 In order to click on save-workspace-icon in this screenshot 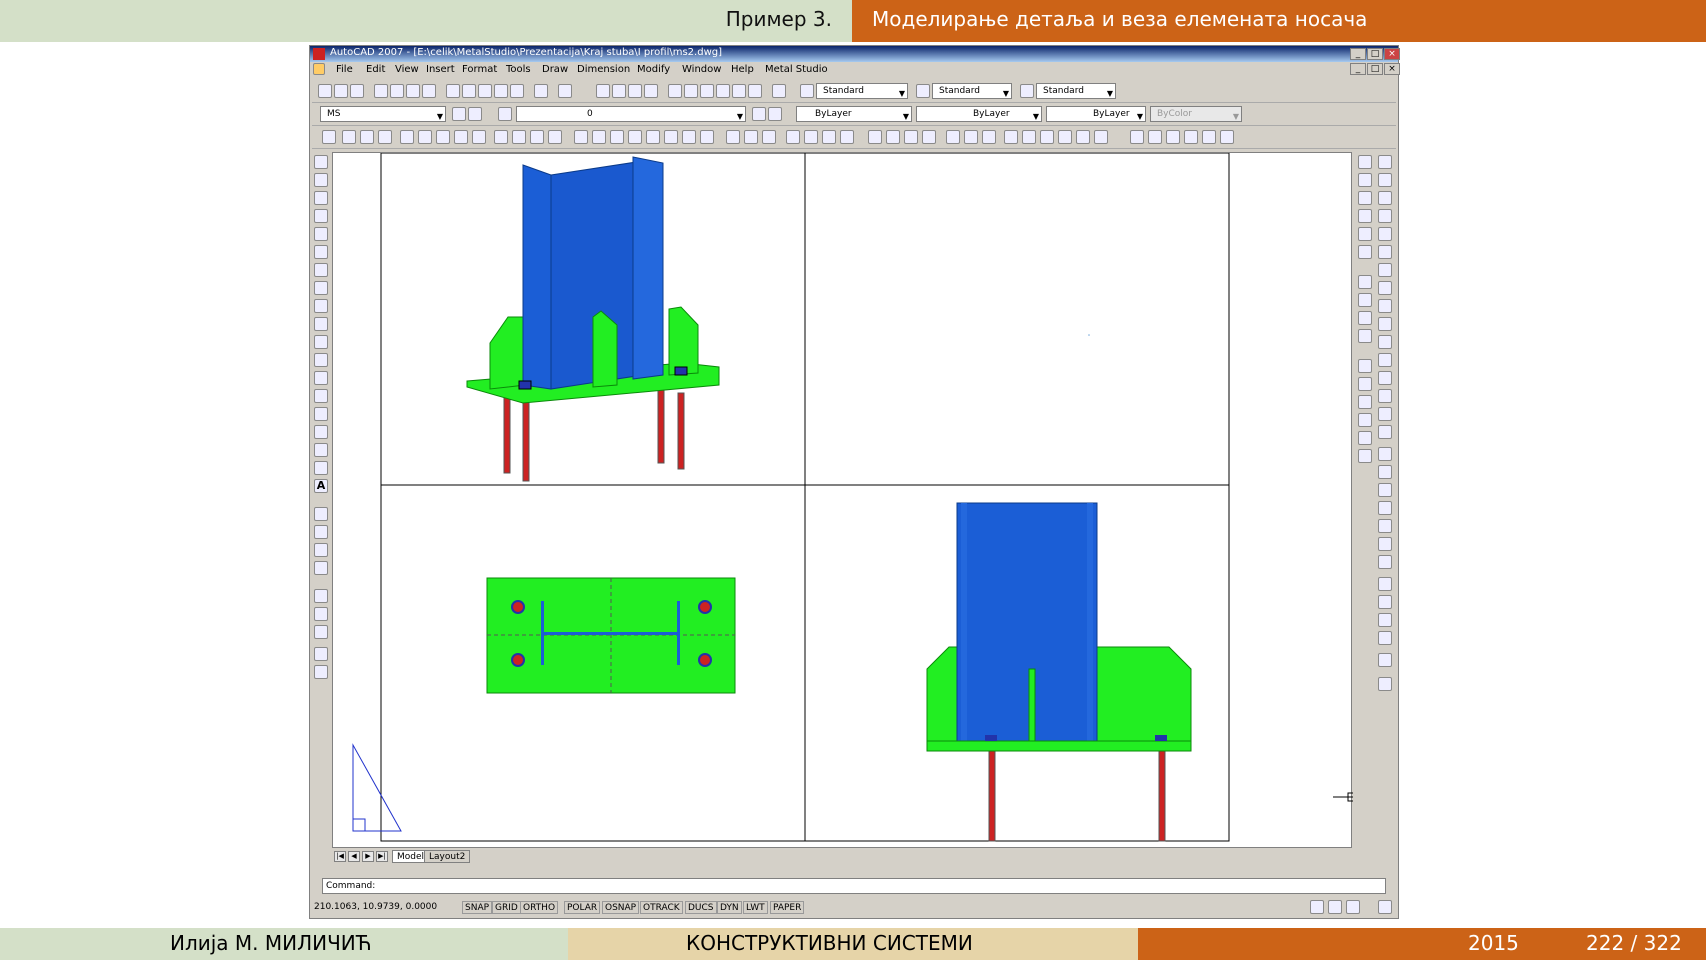, I will do `click(475, 114)`.